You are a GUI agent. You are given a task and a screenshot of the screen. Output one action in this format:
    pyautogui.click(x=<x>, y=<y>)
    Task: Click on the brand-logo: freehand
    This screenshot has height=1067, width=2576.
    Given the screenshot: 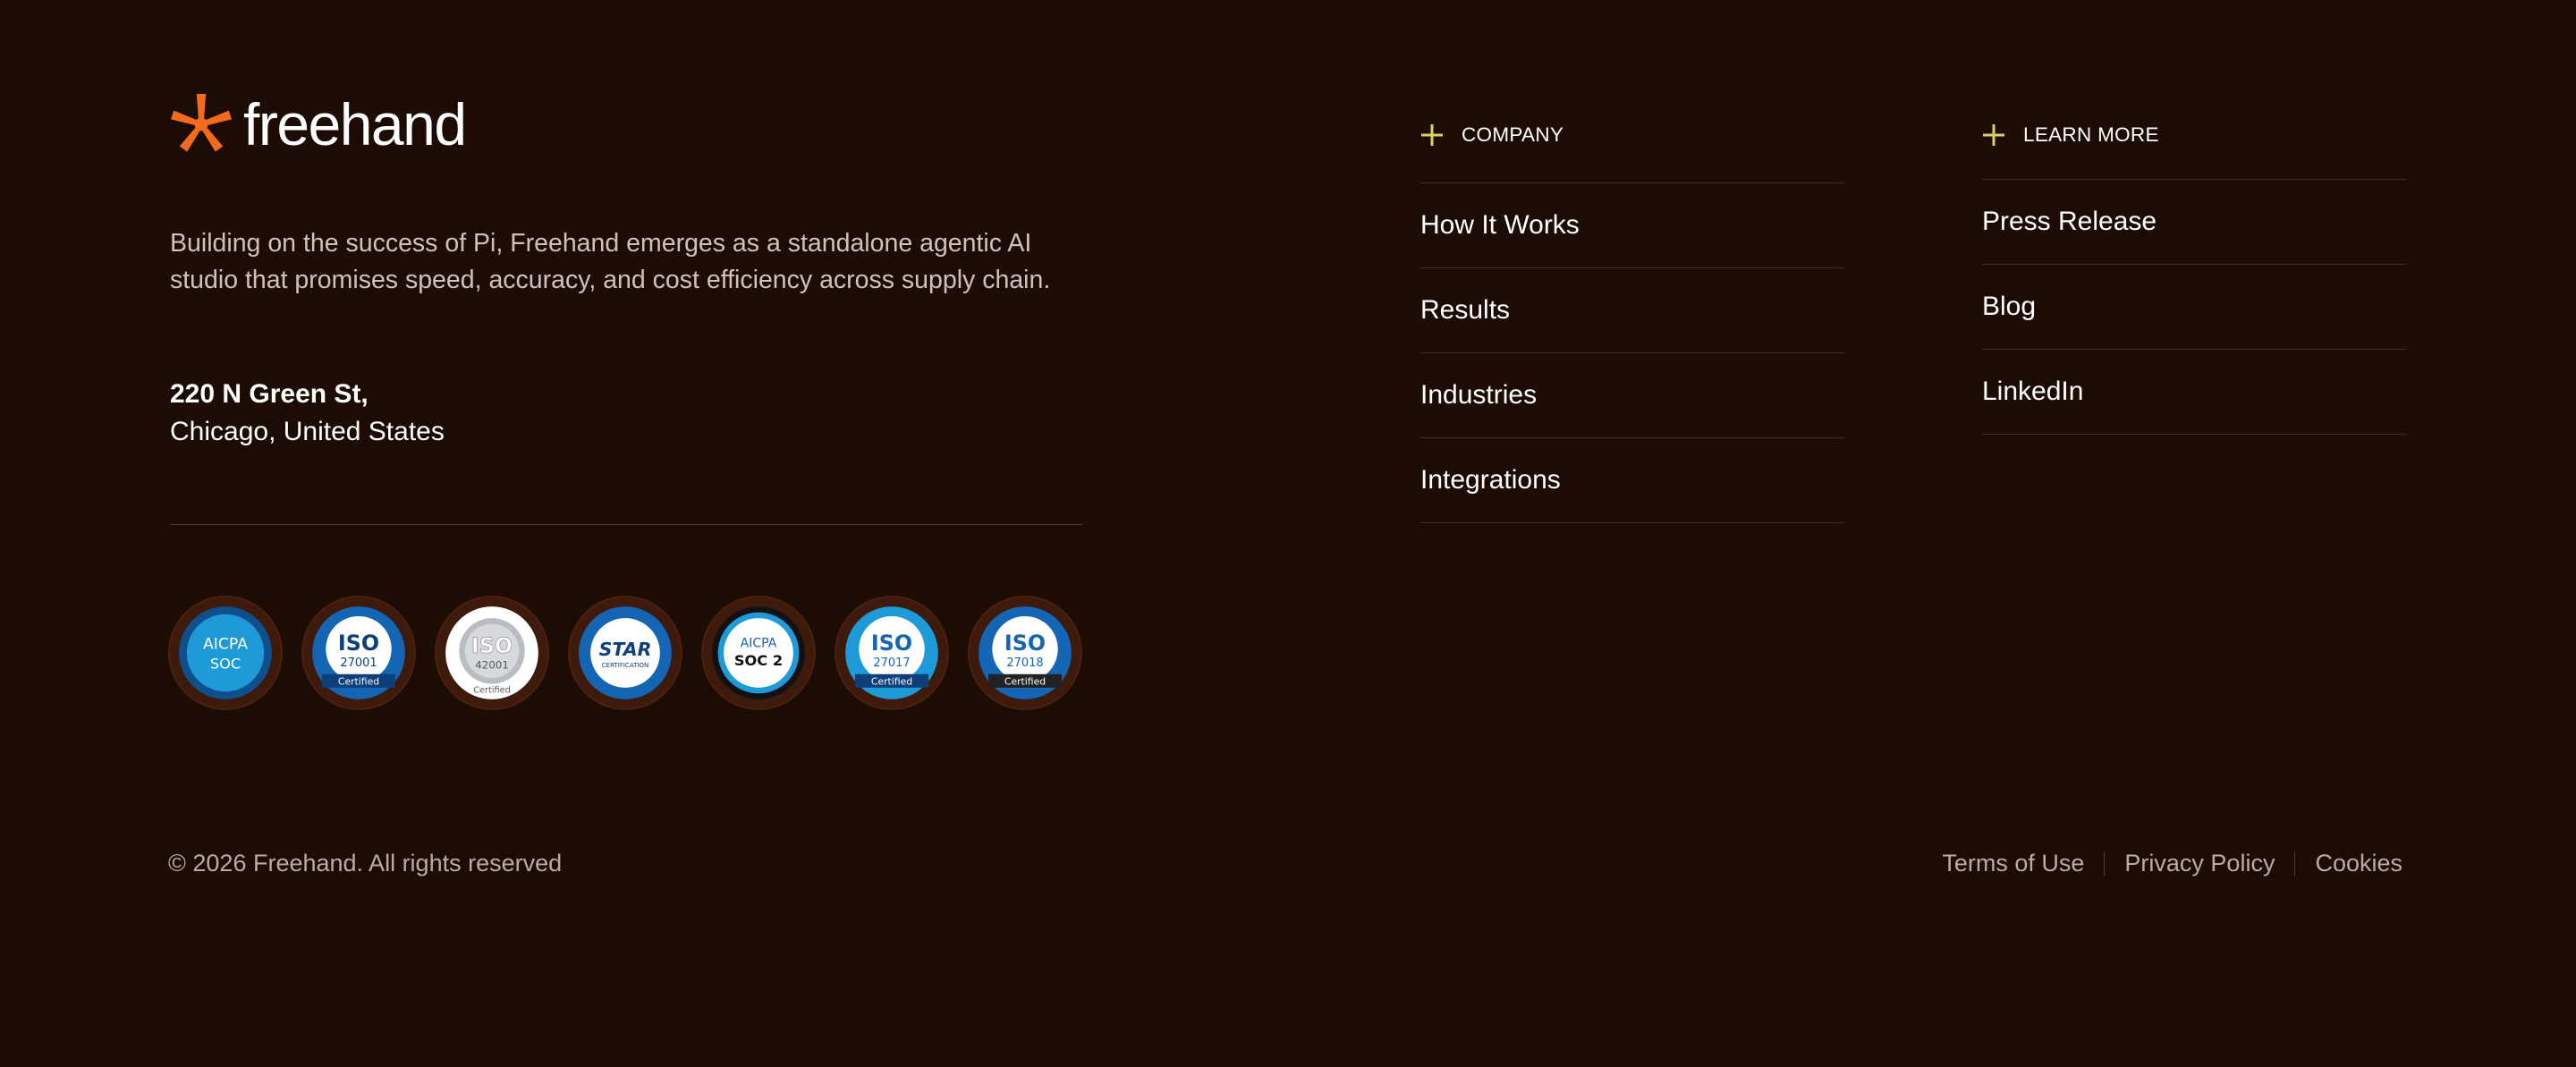 What is the action you would take?
    pyautogui.click(x=317, y=124)
    